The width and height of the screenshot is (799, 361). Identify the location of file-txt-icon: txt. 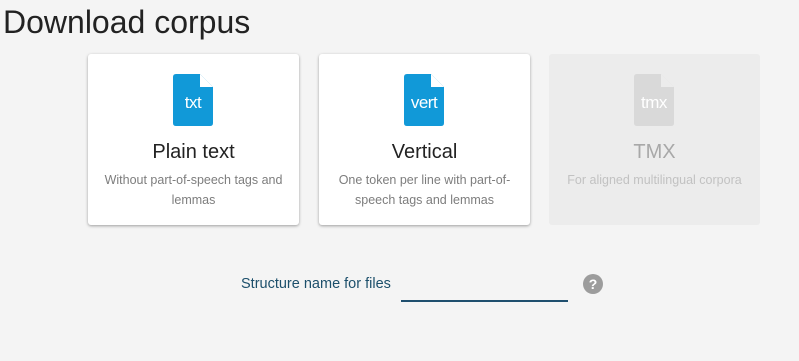
(193, 100).